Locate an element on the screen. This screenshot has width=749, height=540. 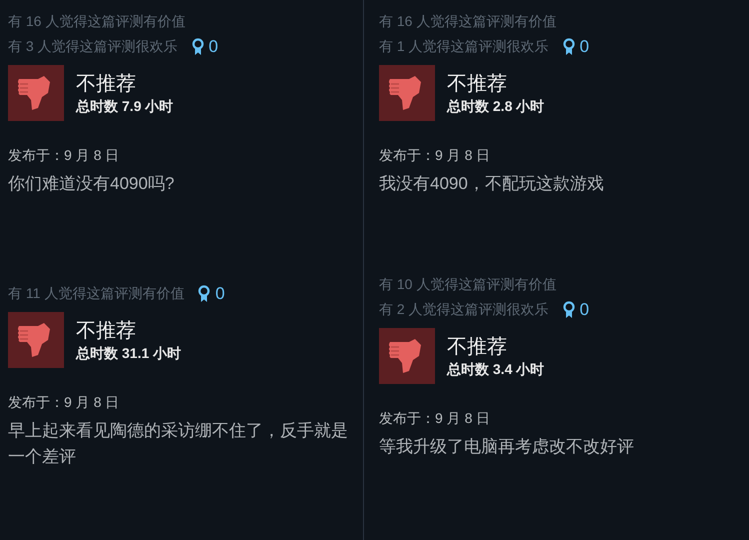
helpful-count-text: 有 10 人觉得这篇评测有价值 is located at coordinates (467, 284).